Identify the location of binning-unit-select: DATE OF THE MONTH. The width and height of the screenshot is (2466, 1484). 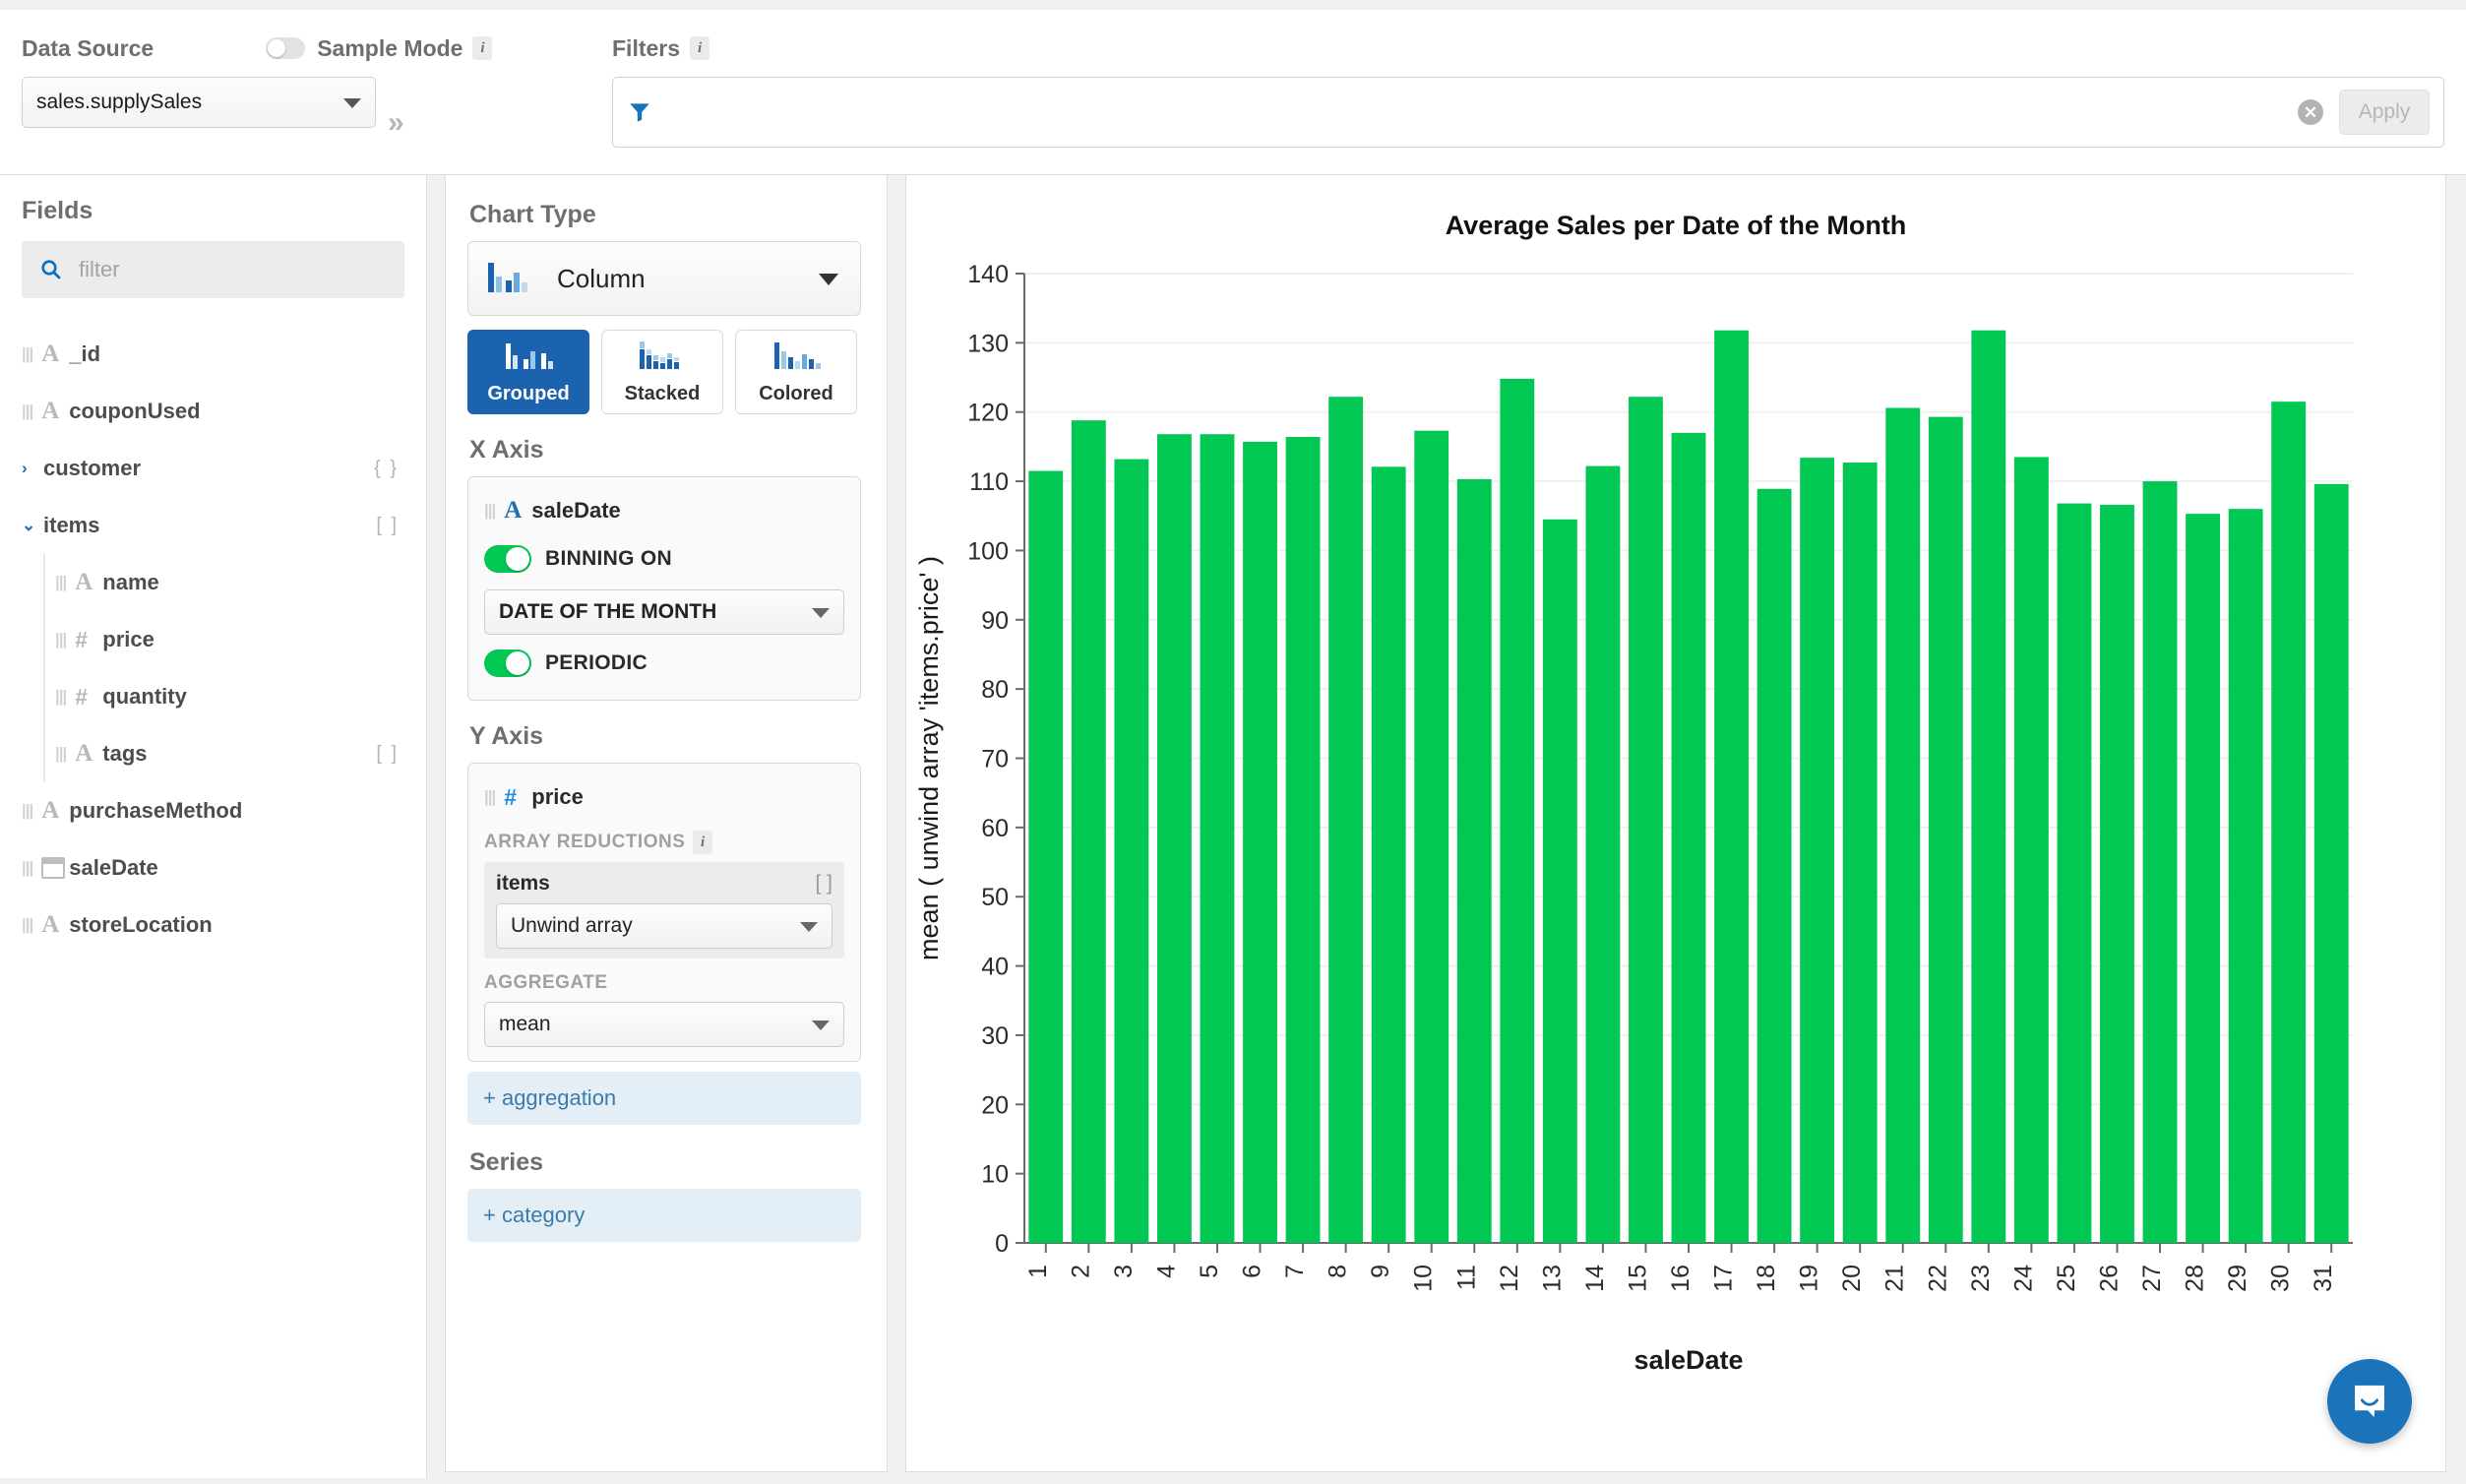
(664, 612).